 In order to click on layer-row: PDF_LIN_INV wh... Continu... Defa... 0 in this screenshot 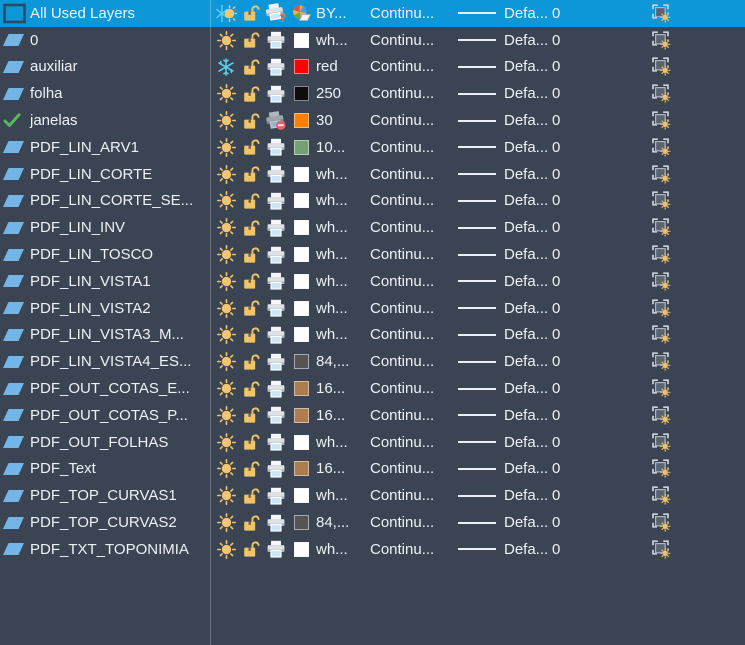, I will do `click(372, 227)`.